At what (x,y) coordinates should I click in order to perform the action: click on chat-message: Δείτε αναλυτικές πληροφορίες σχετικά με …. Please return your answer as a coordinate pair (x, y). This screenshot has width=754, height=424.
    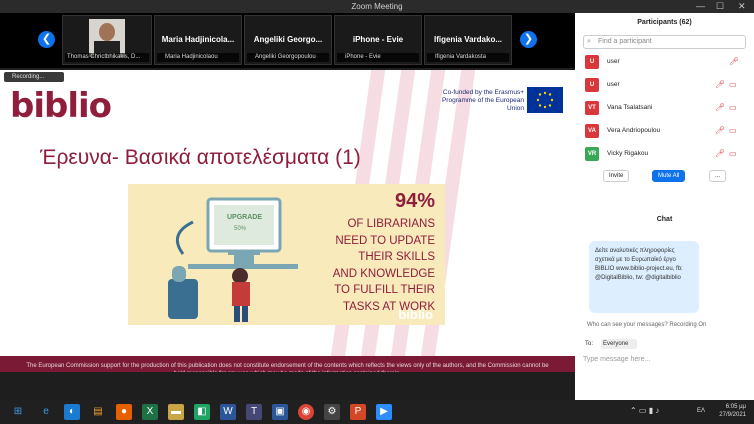
    Looking at the image, I should click on (644, 277).